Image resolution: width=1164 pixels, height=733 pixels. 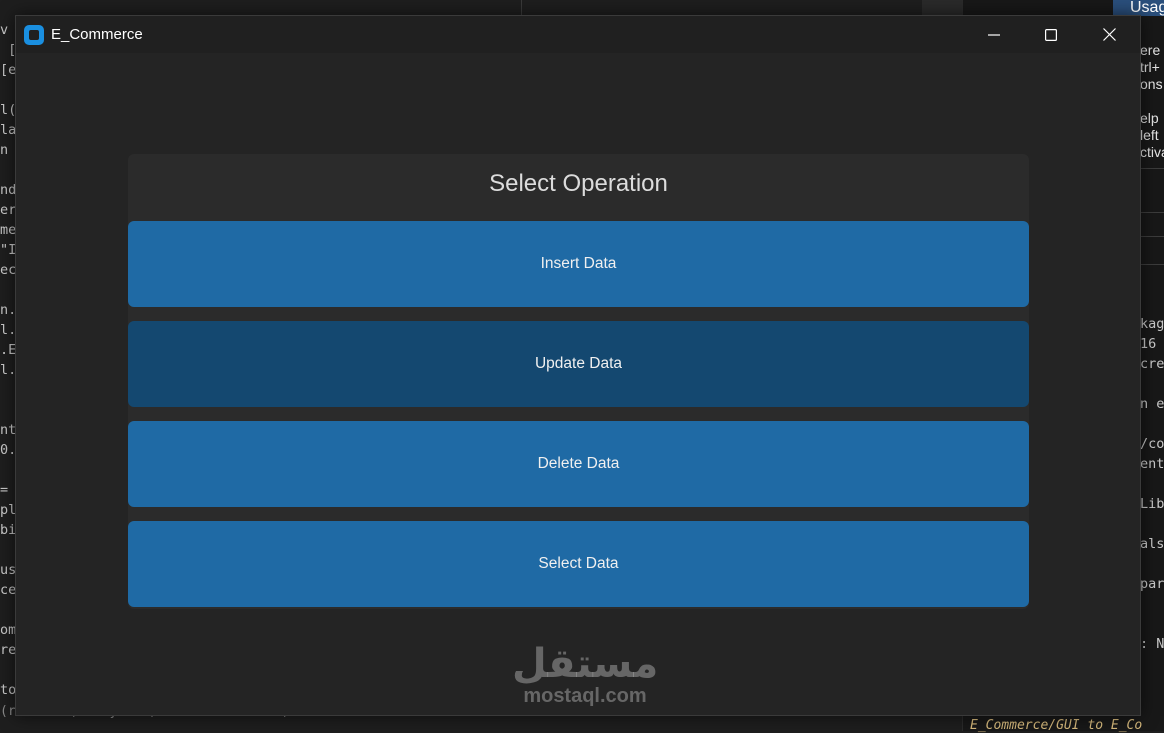 I want to click on code-line: par, so click(x=1152, y=584).